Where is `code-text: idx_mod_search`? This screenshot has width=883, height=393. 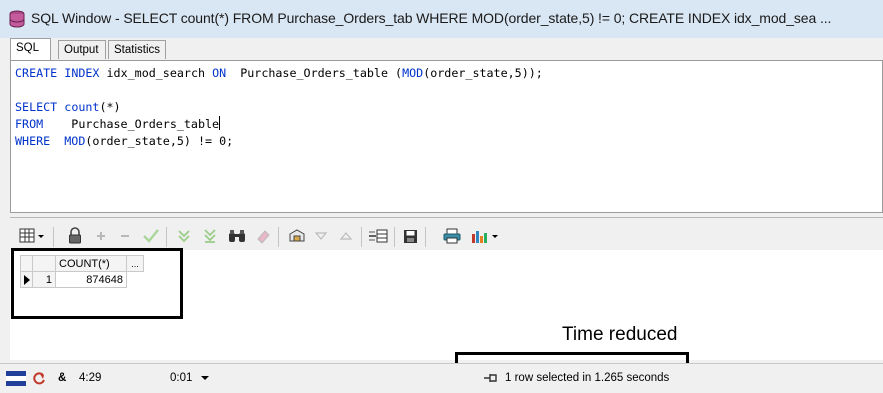 code-text: idx_mod_search is located at coordinates (156, 73).